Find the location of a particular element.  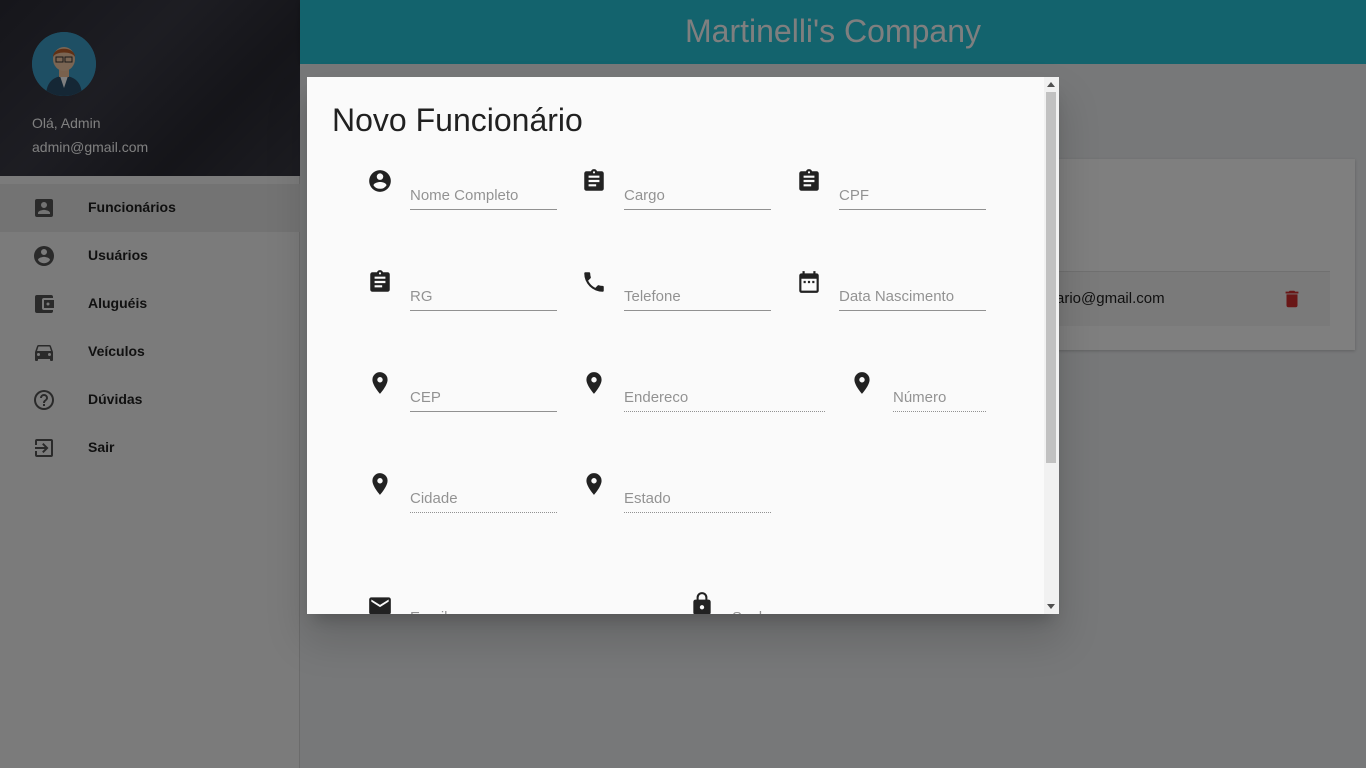

cargo-field is located at coordinates (697, 196).